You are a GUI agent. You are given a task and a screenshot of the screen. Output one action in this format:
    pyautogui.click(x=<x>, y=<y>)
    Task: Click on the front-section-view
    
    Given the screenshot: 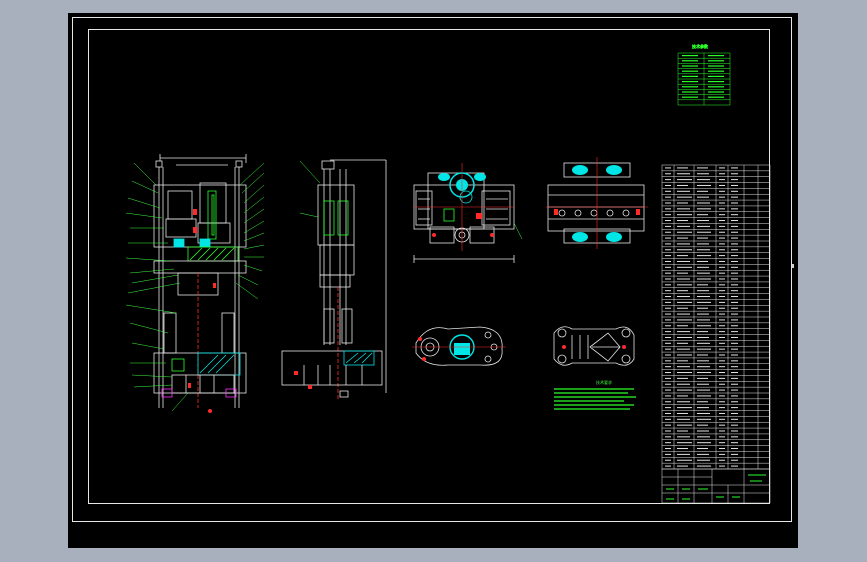 What is the action you would take?
    pyautogui.click(x=195, y=283)
    